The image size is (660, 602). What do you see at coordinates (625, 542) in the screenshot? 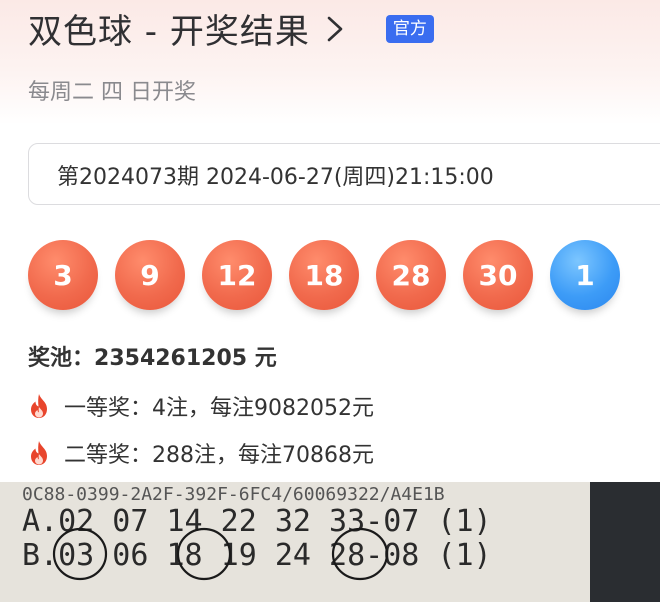
I see `background-dark-area` at bounding box center [625, 542].